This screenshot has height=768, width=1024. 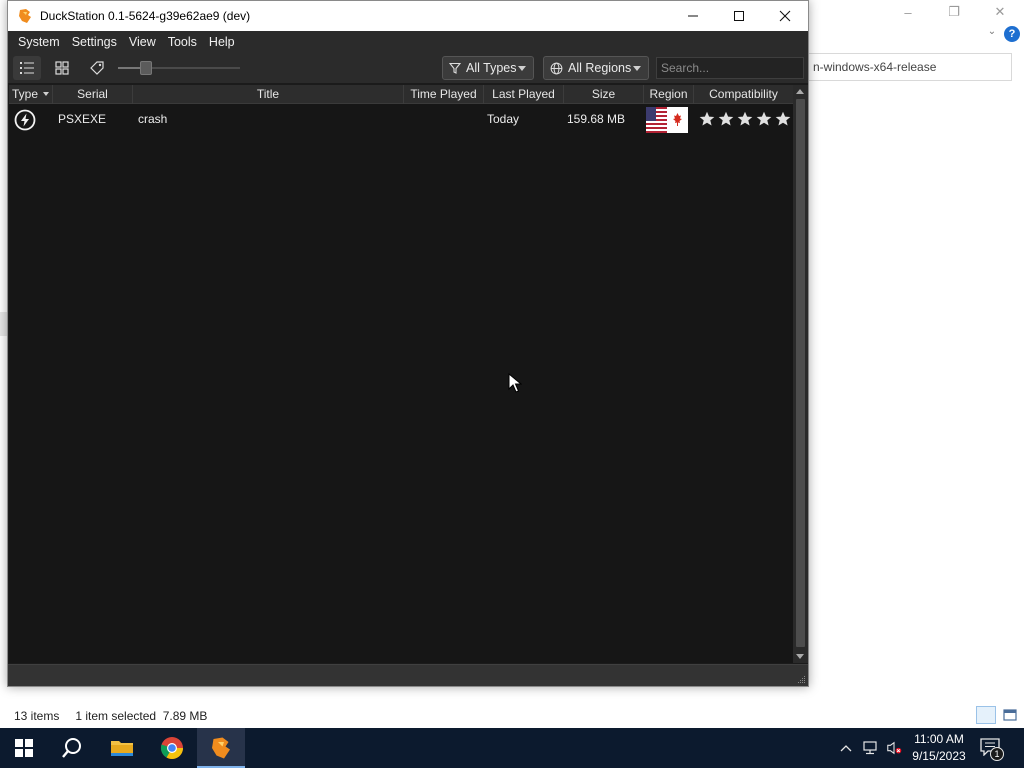 What do you see at coordinates (997, 754) in the screenshot?
I see `notification-count-badge: 1` at bounding box center [997, 754].